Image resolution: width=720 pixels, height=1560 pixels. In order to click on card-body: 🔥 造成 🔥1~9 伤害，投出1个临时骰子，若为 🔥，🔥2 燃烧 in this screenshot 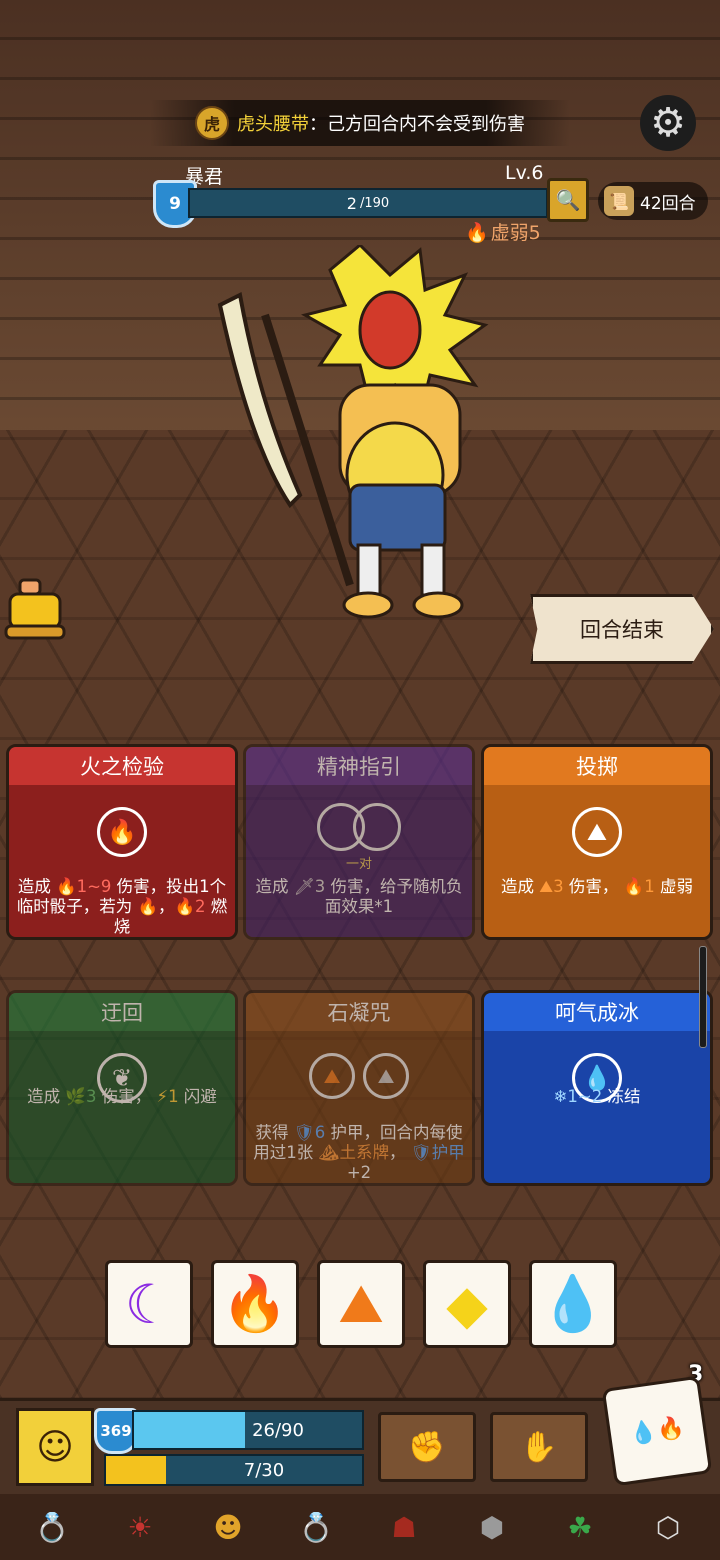, I will do `click(122, 861)`.